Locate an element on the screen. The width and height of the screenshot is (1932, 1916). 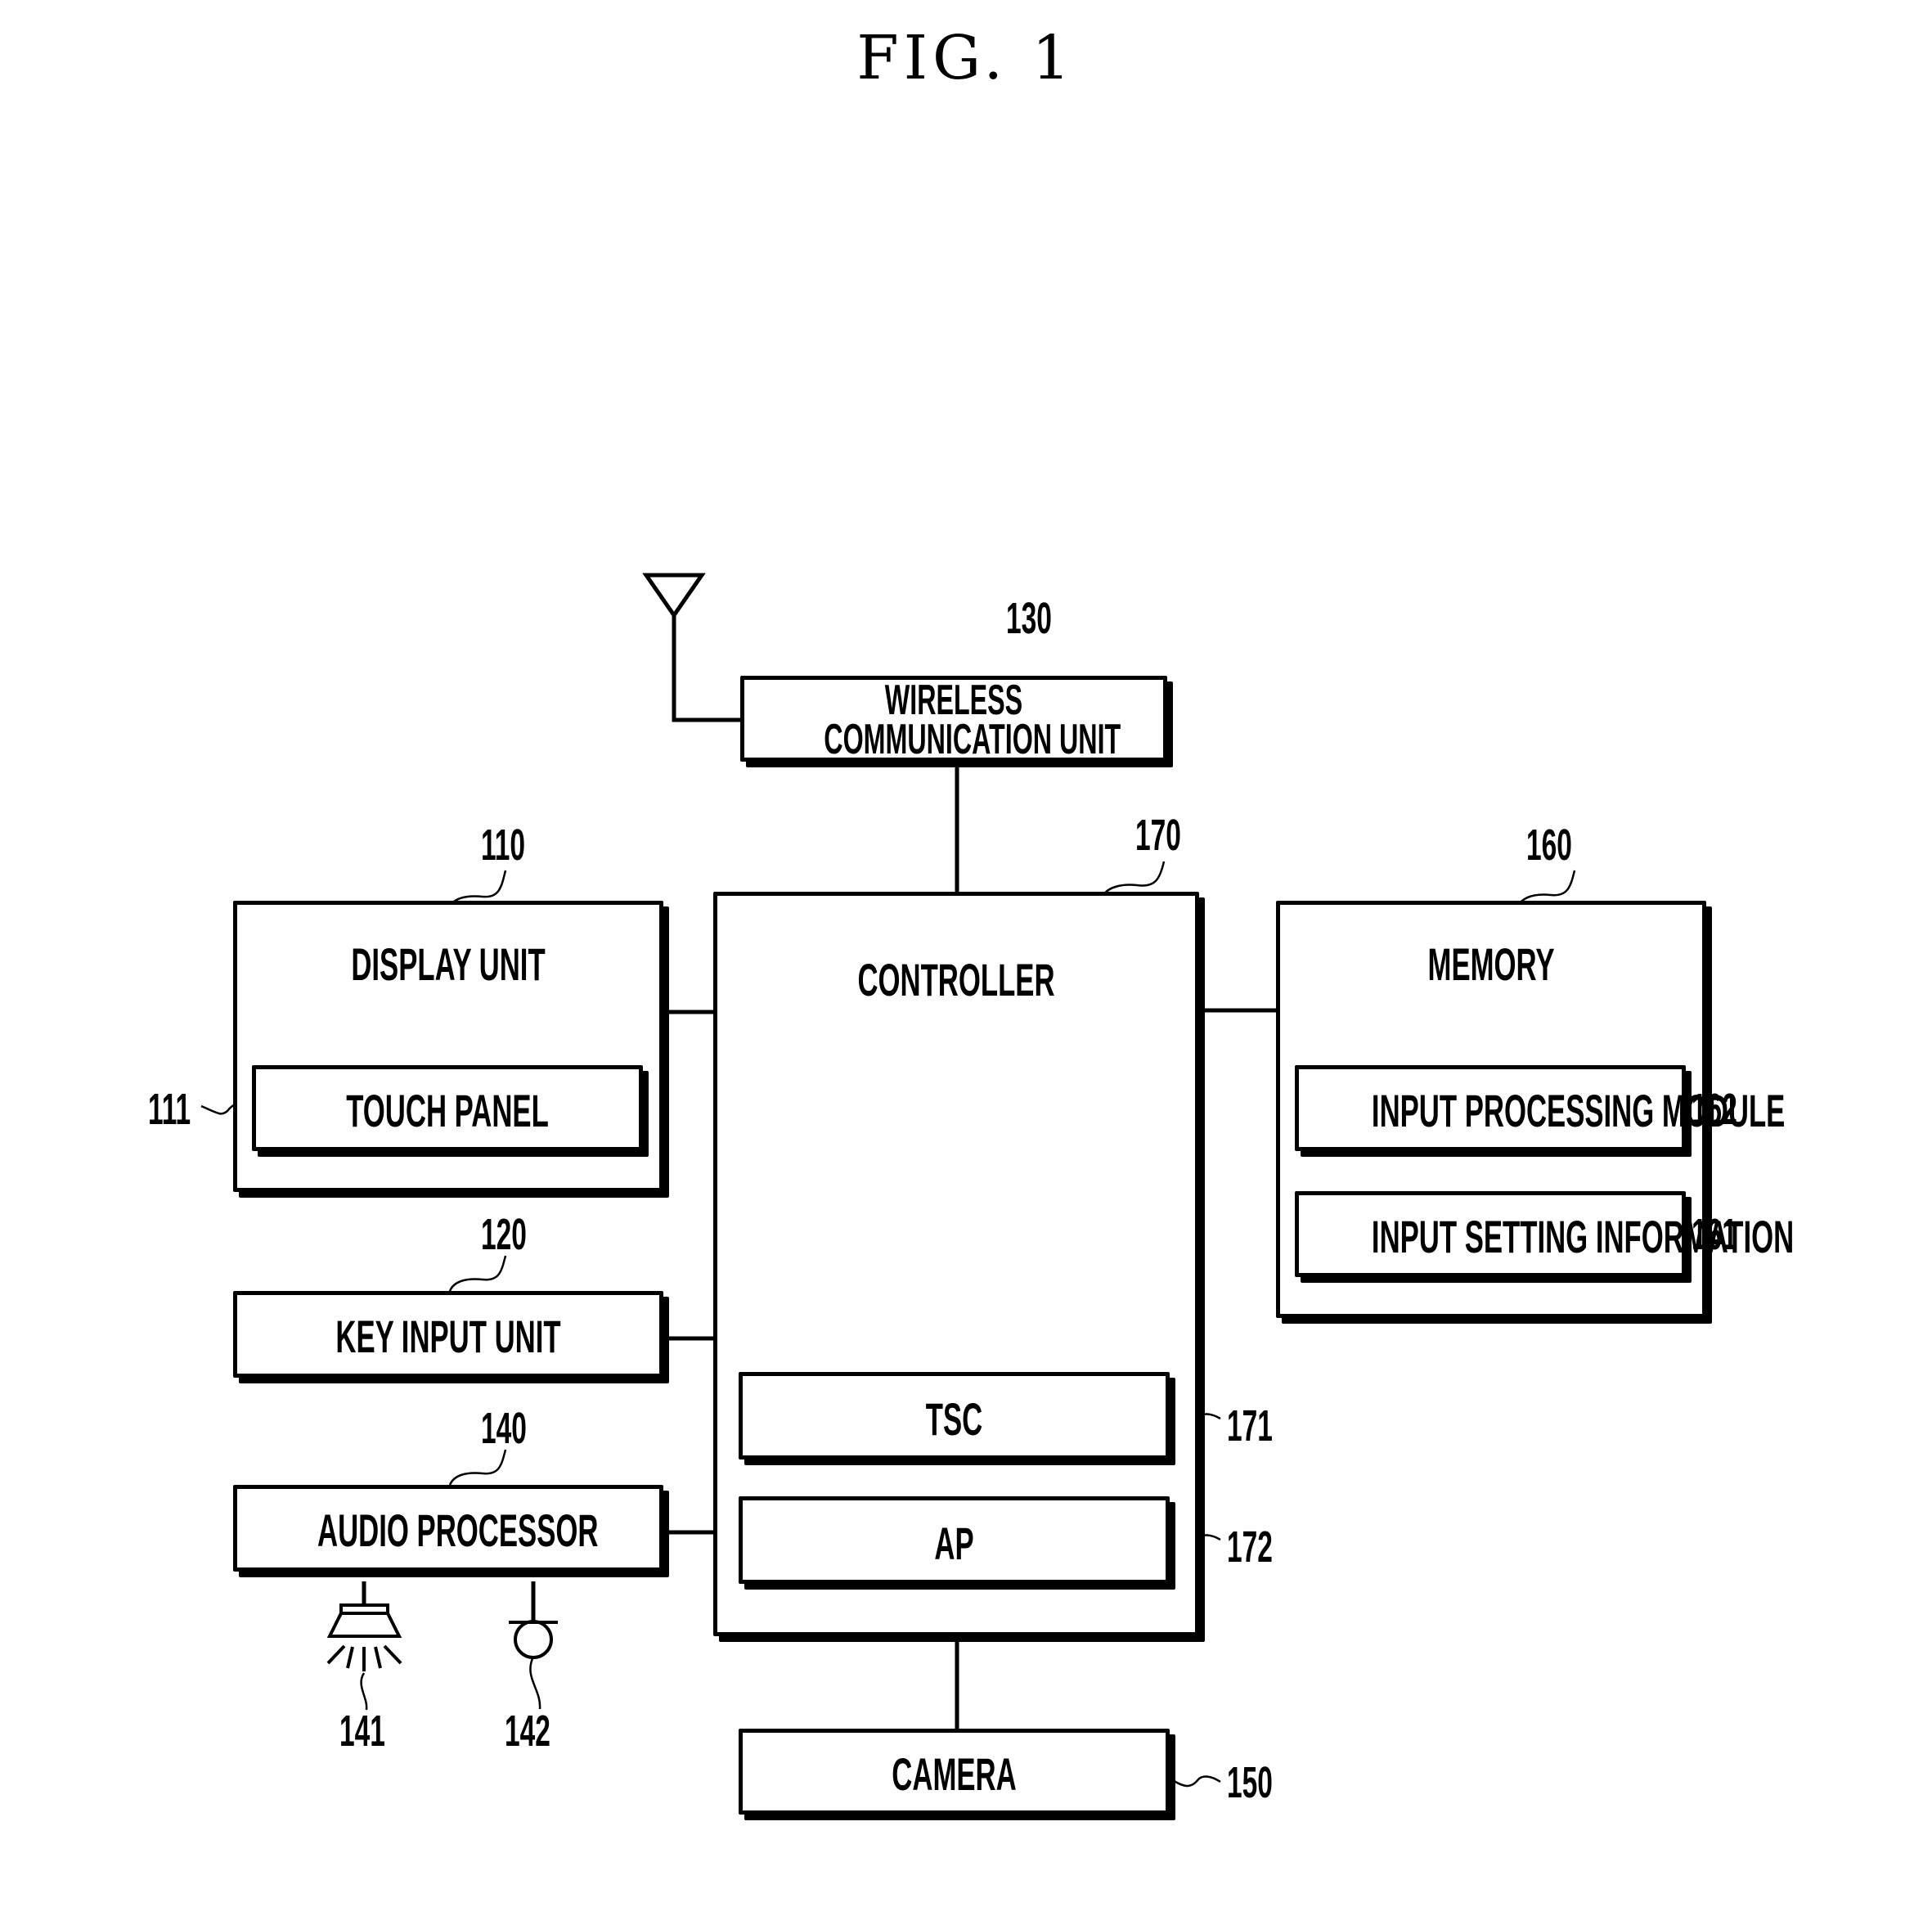
tsc-label: TSC is located at coordinates (954, 1419).